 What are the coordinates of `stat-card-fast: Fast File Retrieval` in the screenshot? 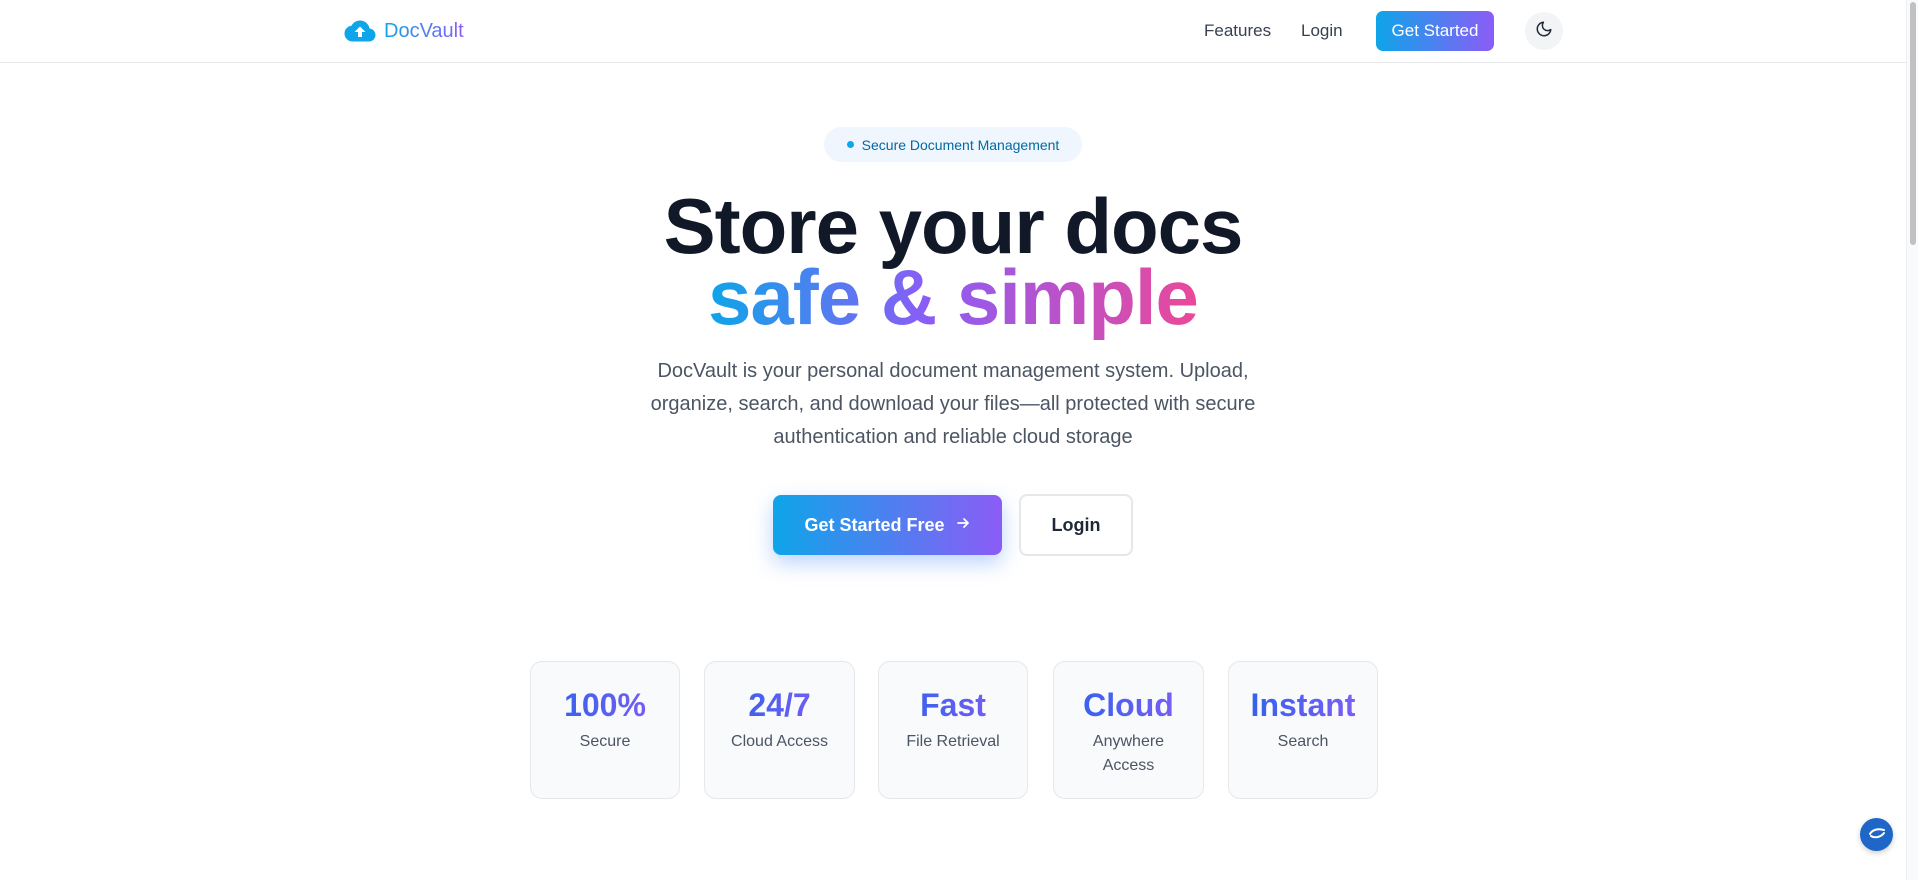 It's located at (953, 730).